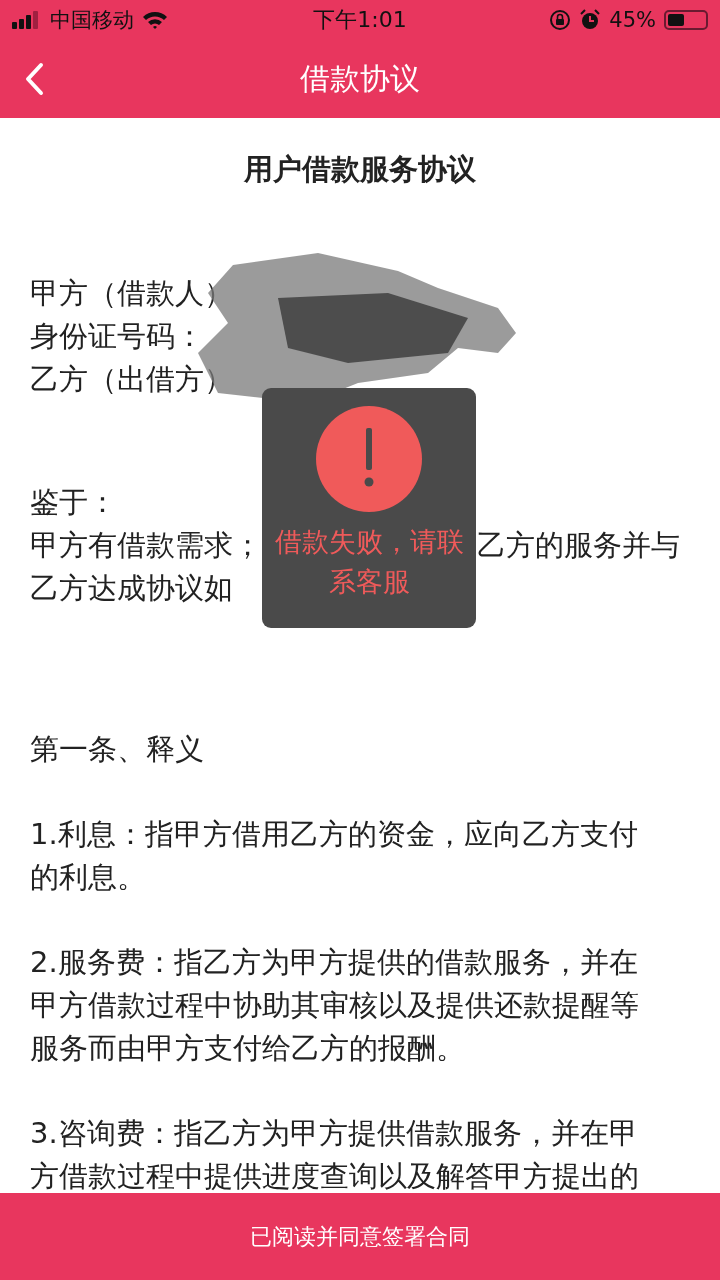  Describe the element at coordinates (34, 79) in the screenshot. I see `back-icon` at that location.